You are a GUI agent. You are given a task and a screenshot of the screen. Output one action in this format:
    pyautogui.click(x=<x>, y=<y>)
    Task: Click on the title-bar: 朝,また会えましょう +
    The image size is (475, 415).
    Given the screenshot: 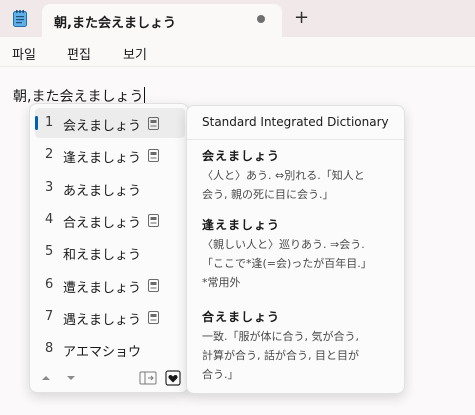 What is the action you would take?
    pyautogui.click(x=237, y=18)
    